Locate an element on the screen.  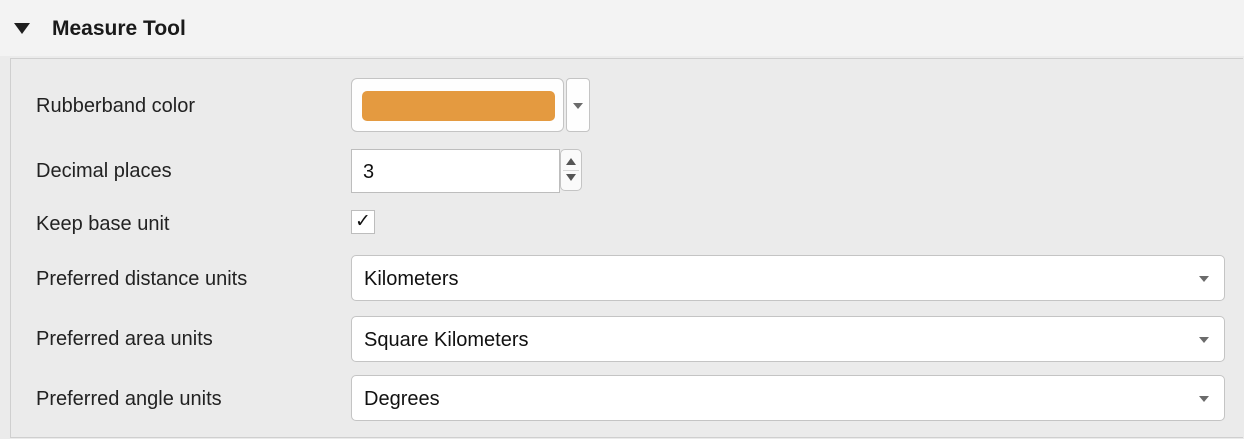
area-units-dropdown: Square Kilometers is located at coordinates (788, 339).